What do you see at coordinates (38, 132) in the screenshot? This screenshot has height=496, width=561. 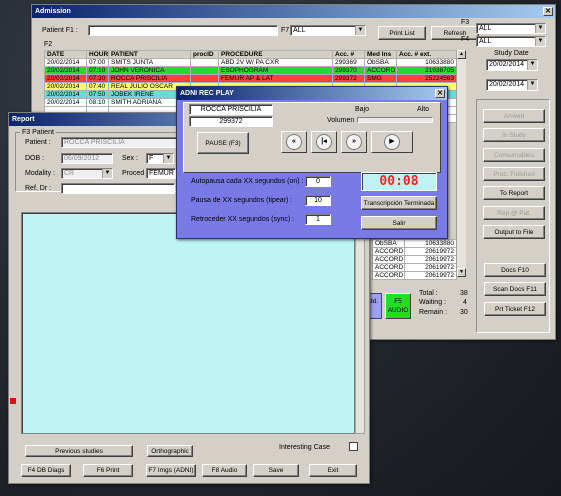 I see `f3-patient-group-label: F3 Patient` at bounding box center [38, 132].